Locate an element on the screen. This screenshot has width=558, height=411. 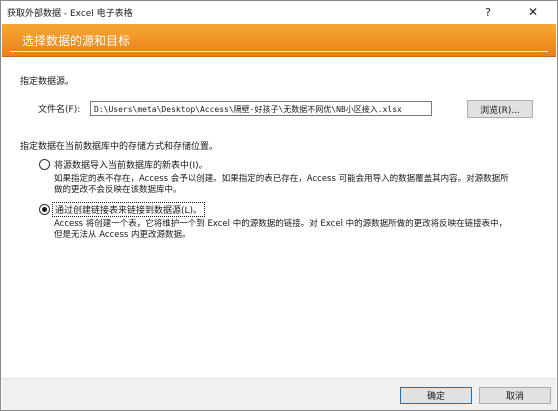
link-description-line-2: 但是无法从 Access 内更改源数据。 is located at coordinates (122, 235).